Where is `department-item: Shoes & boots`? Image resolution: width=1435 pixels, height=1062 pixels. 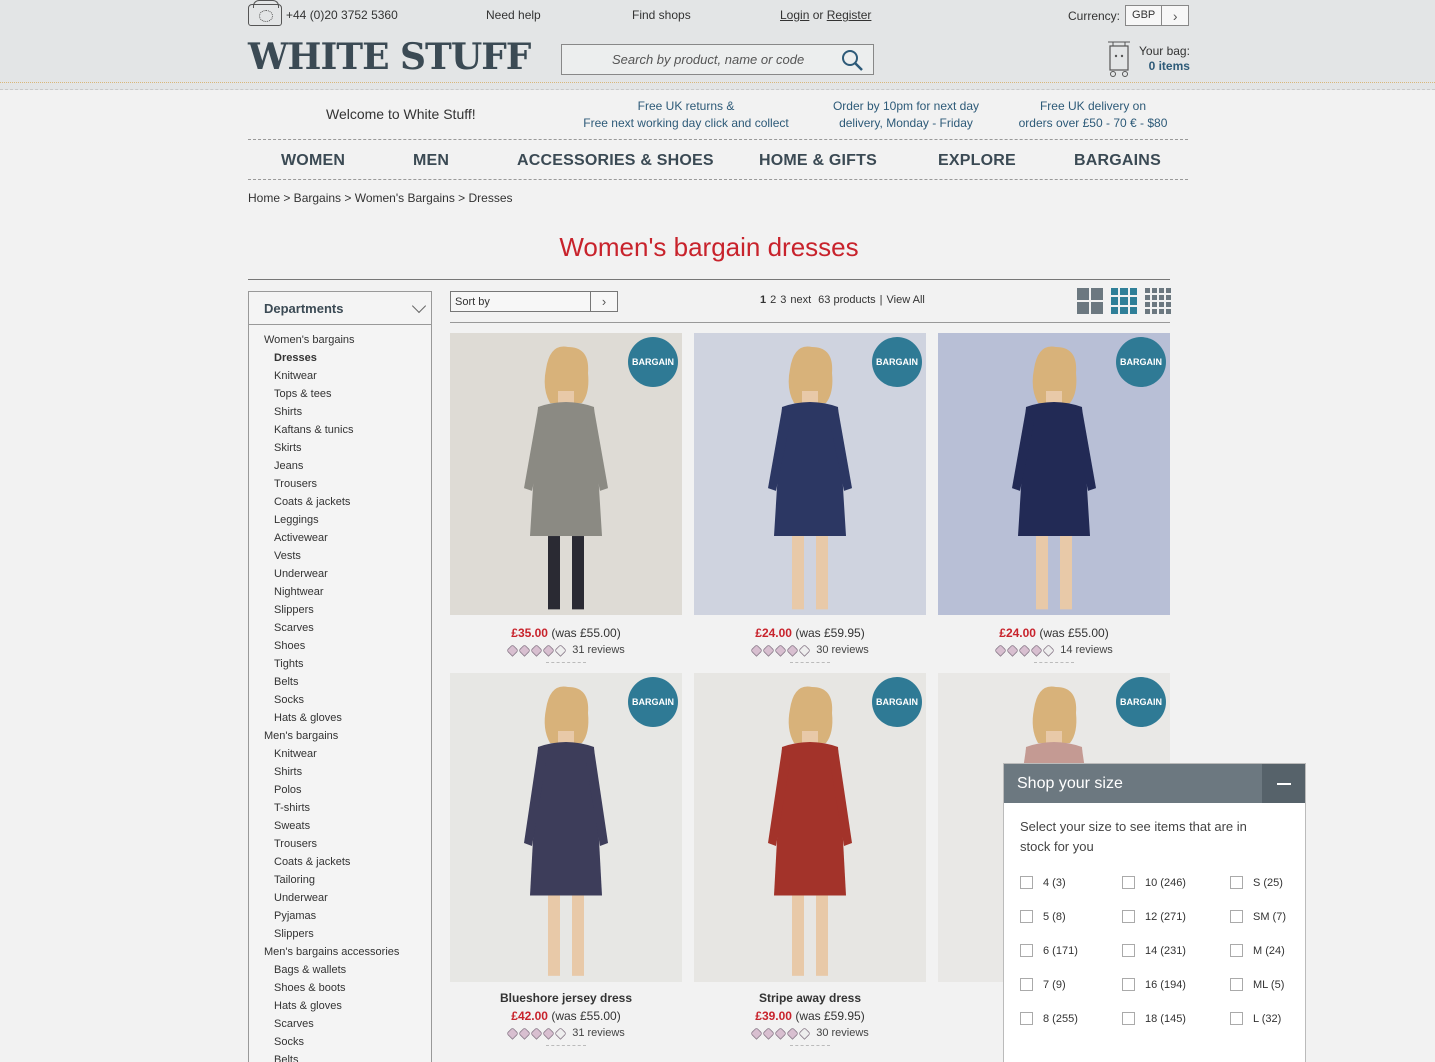 department-item: Shoes & boots is located at coordinates (340, 988).